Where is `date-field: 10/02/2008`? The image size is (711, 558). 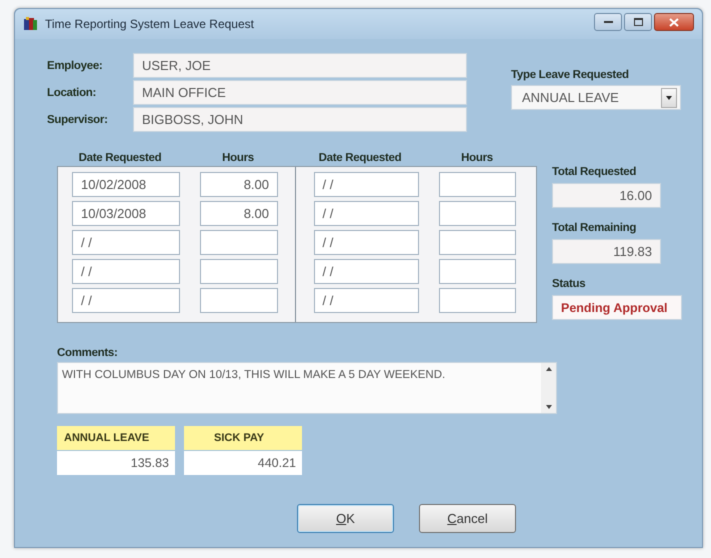
date-field: 10/02/2008 is located at coordinates (126, 184).